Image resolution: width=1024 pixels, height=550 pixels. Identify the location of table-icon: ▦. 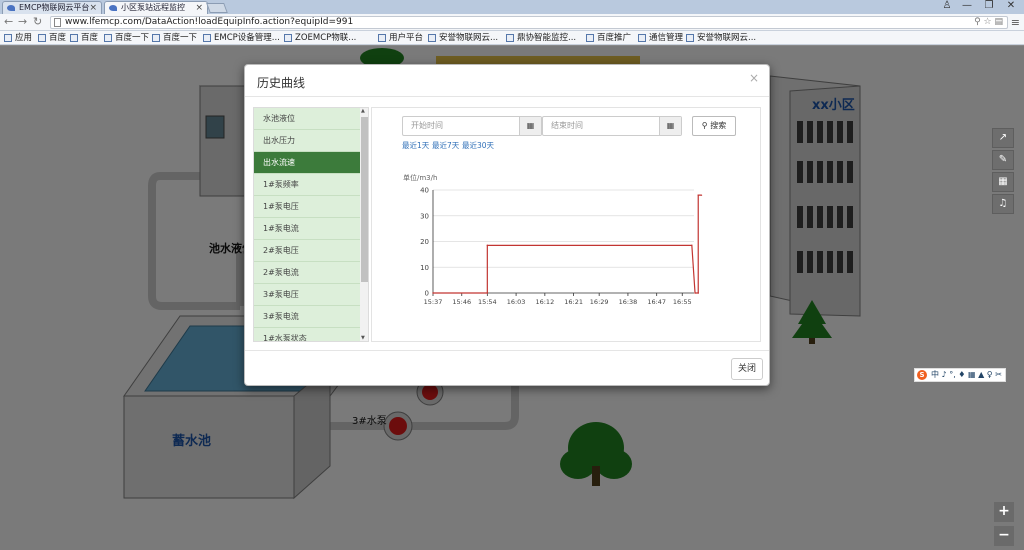
(1003, 182).